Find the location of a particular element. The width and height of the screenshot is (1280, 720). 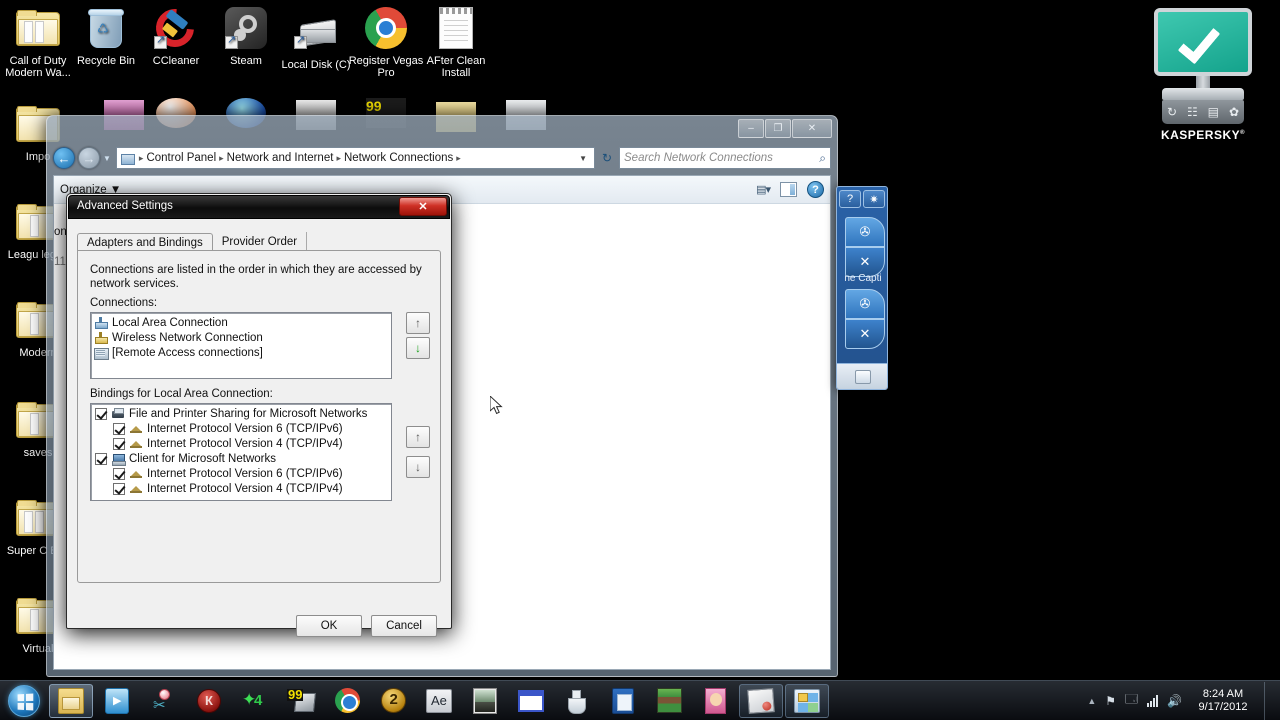

list-item: [Remote Access connections] is located at coordinates (241, 352).